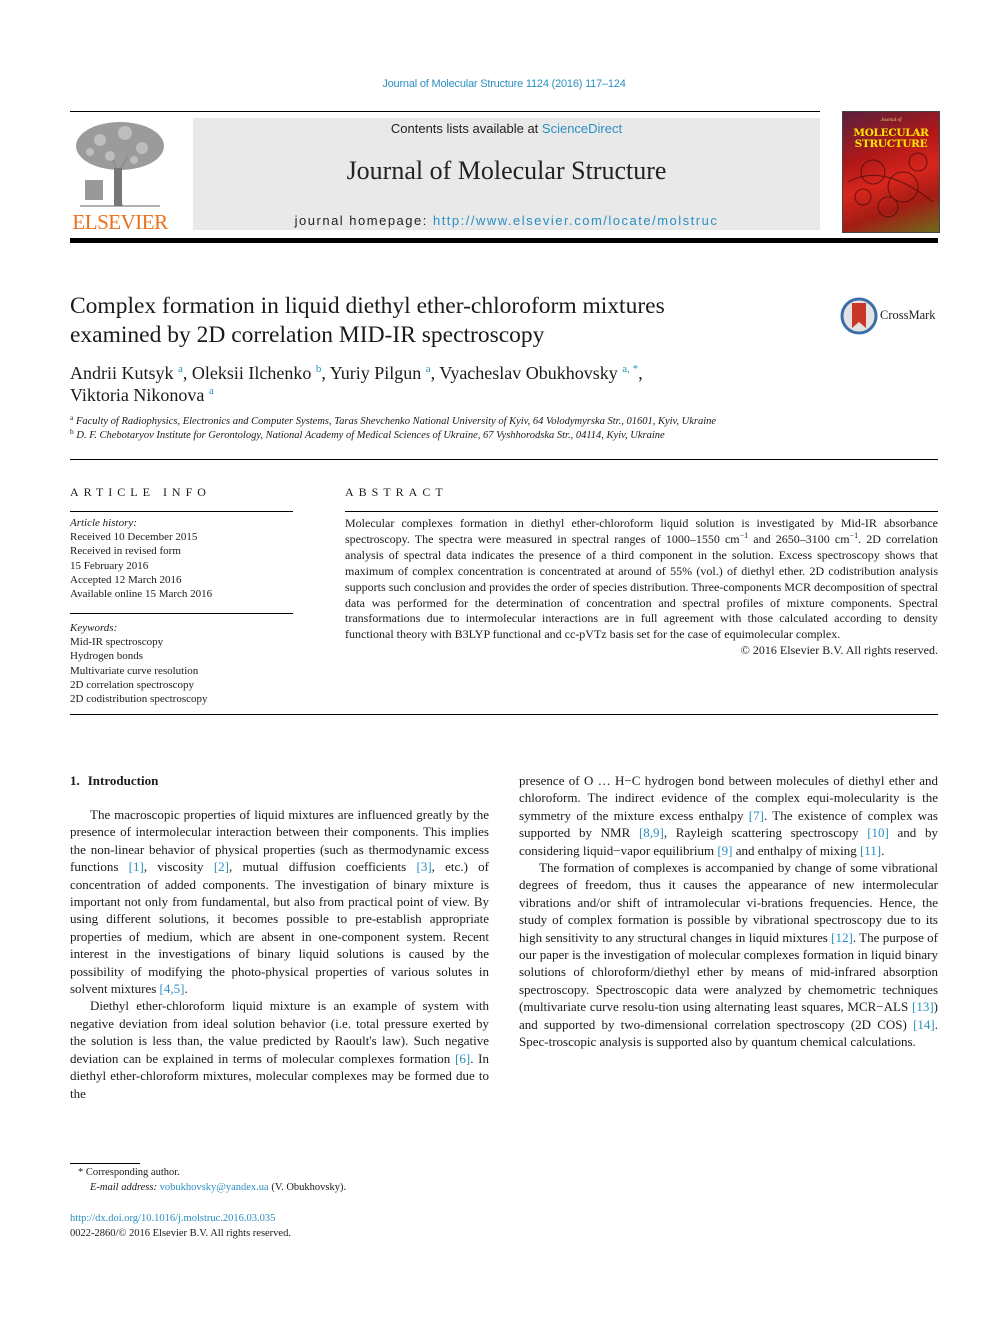  Describe the element at coordinates (117, 642) in the screenshot. I see `keyword-item: Mid-IR spectroscopy` at that location.